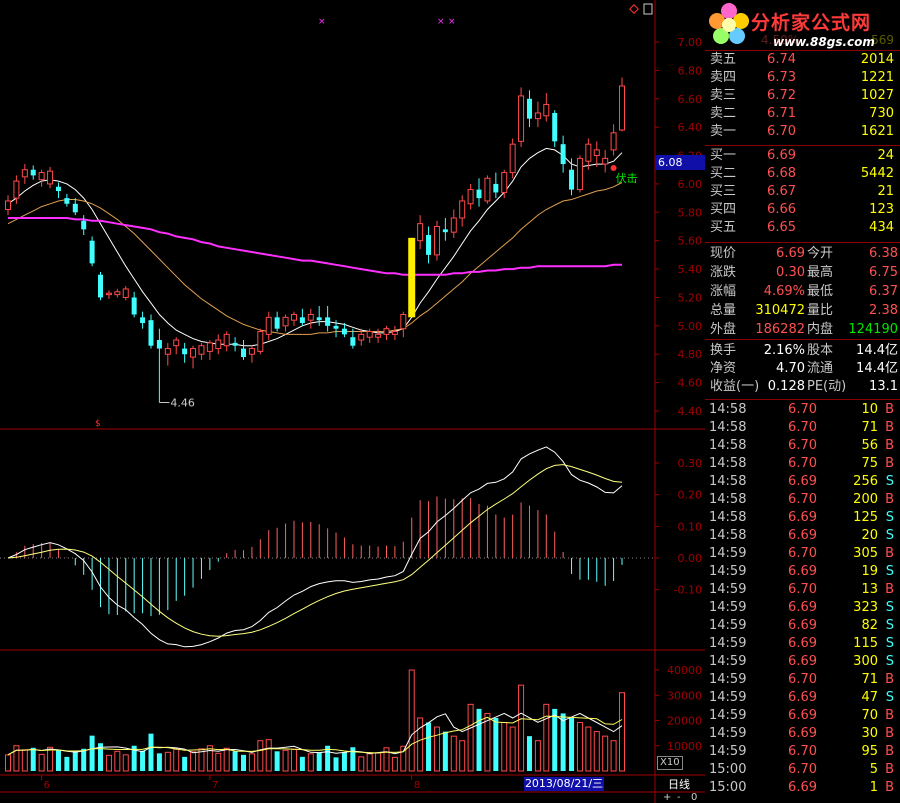 The image size is (900, 803). What do you see at coordinates (802, 770) in the screenshot?
I see `tick-row: 15:00 6.70 5 B` at bounding box center [802, 770].